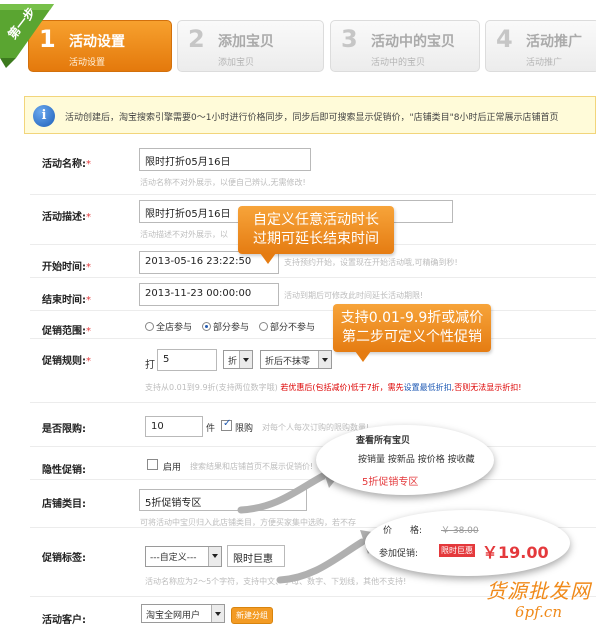 The width and height of the screenshot is (596, 635). What do you see at coordinates (209, 262) in the screenshot?
I see `start-time-input: 2013-05-16 23:22:50` at bounding box center [209, 262].